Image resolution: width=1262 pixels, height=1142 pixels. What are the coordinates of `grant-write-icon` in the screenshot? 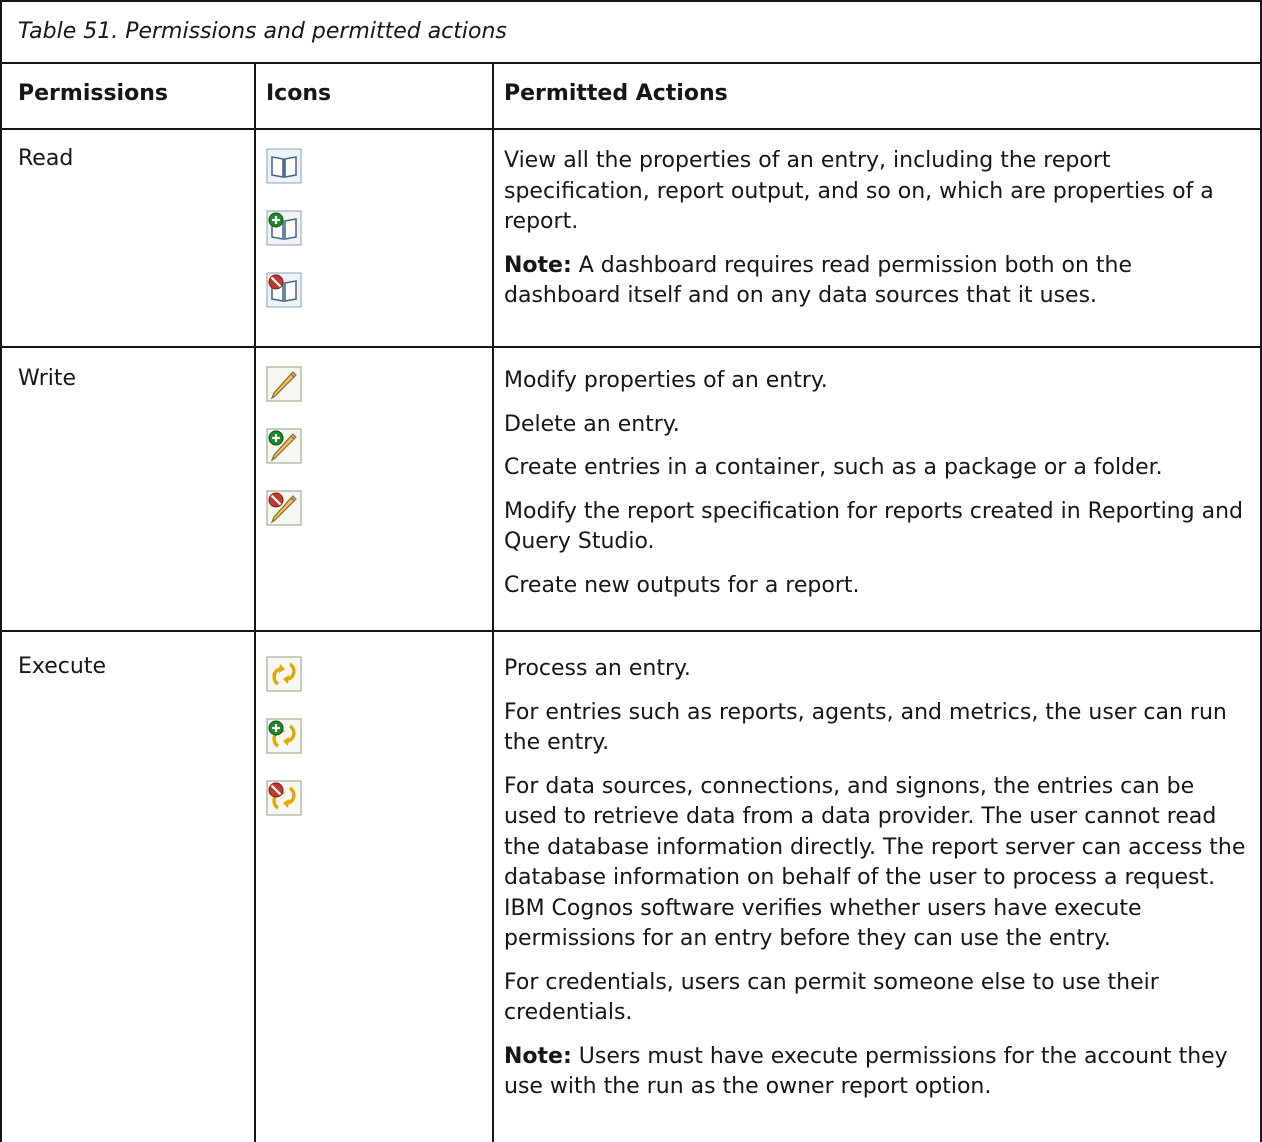 It's located at (284, 446).